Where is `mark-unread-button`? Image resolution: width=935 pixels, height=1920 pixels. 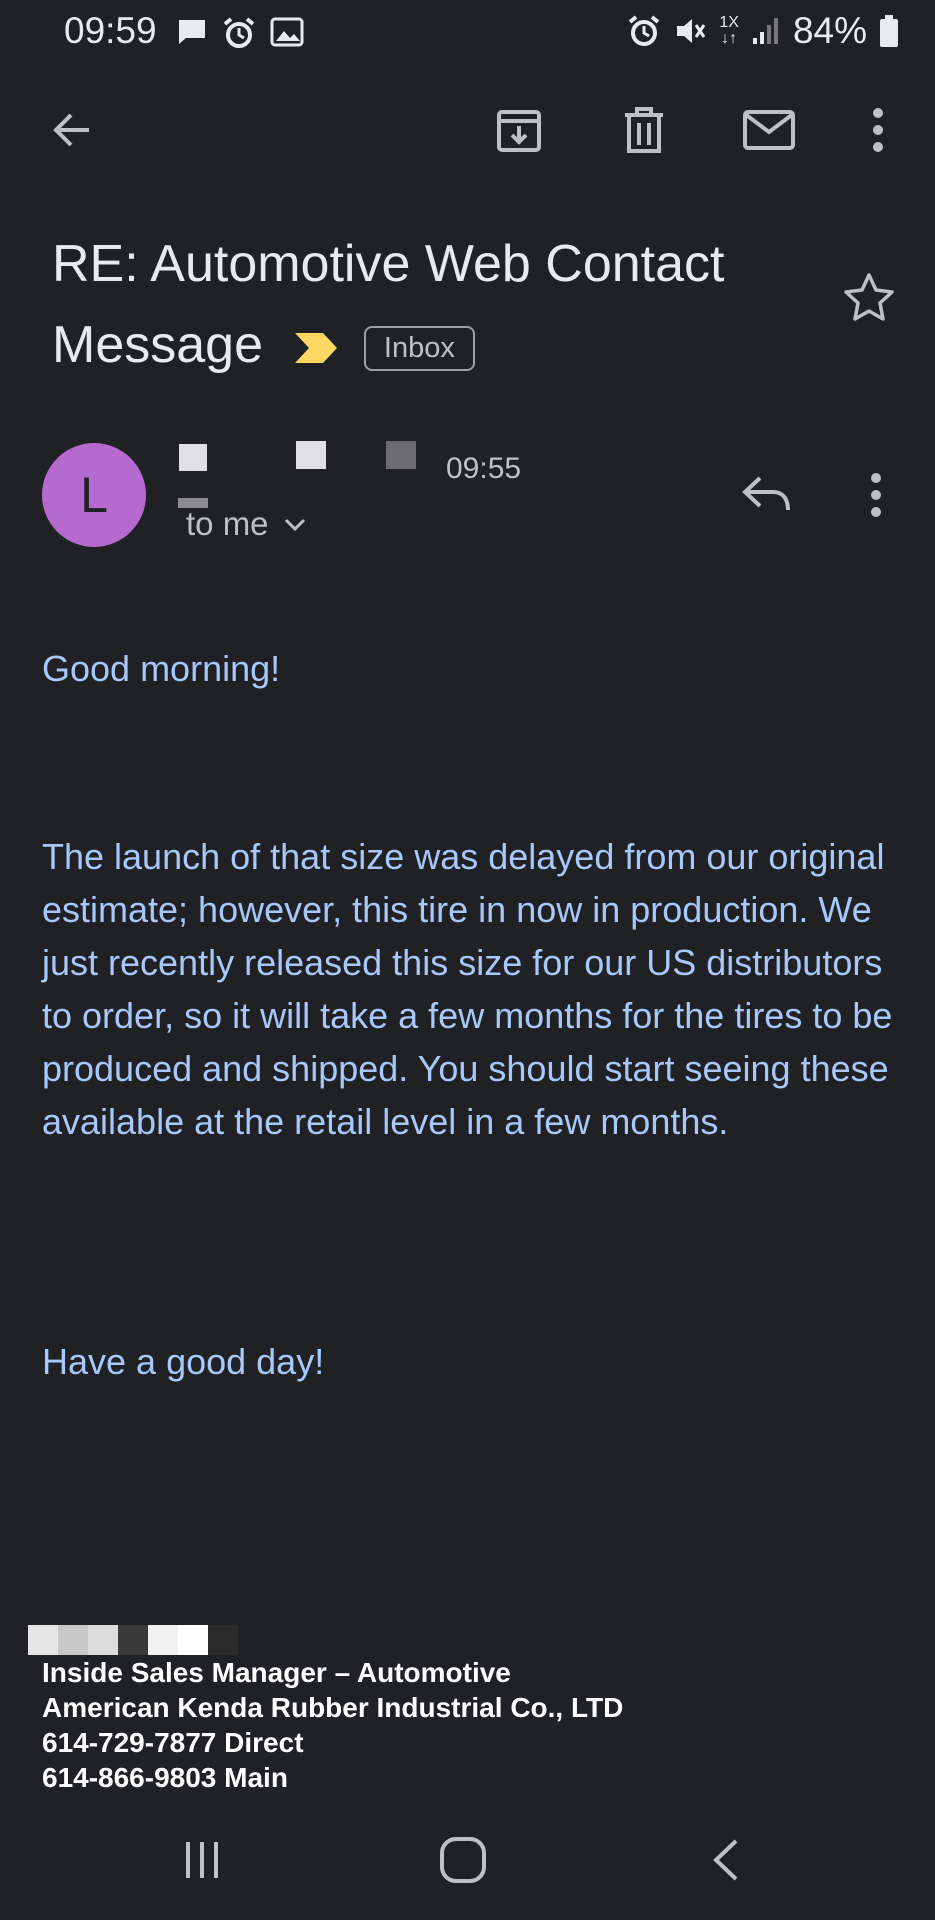 mark-unread-button is located at coordinates (769, 130).